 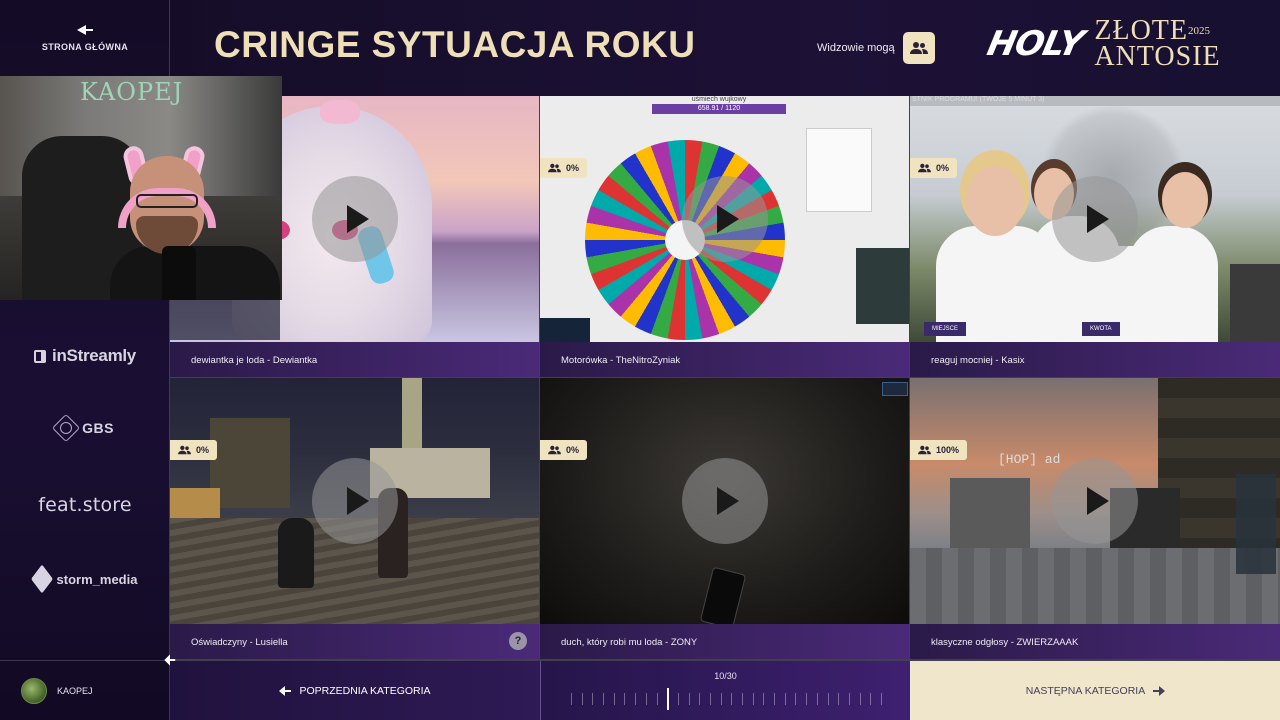 What do you see at coordinates (132, 92) in the screenshot?
I see `webcam-wall-text: KAOPEJ` at bounding box center [132, 92].